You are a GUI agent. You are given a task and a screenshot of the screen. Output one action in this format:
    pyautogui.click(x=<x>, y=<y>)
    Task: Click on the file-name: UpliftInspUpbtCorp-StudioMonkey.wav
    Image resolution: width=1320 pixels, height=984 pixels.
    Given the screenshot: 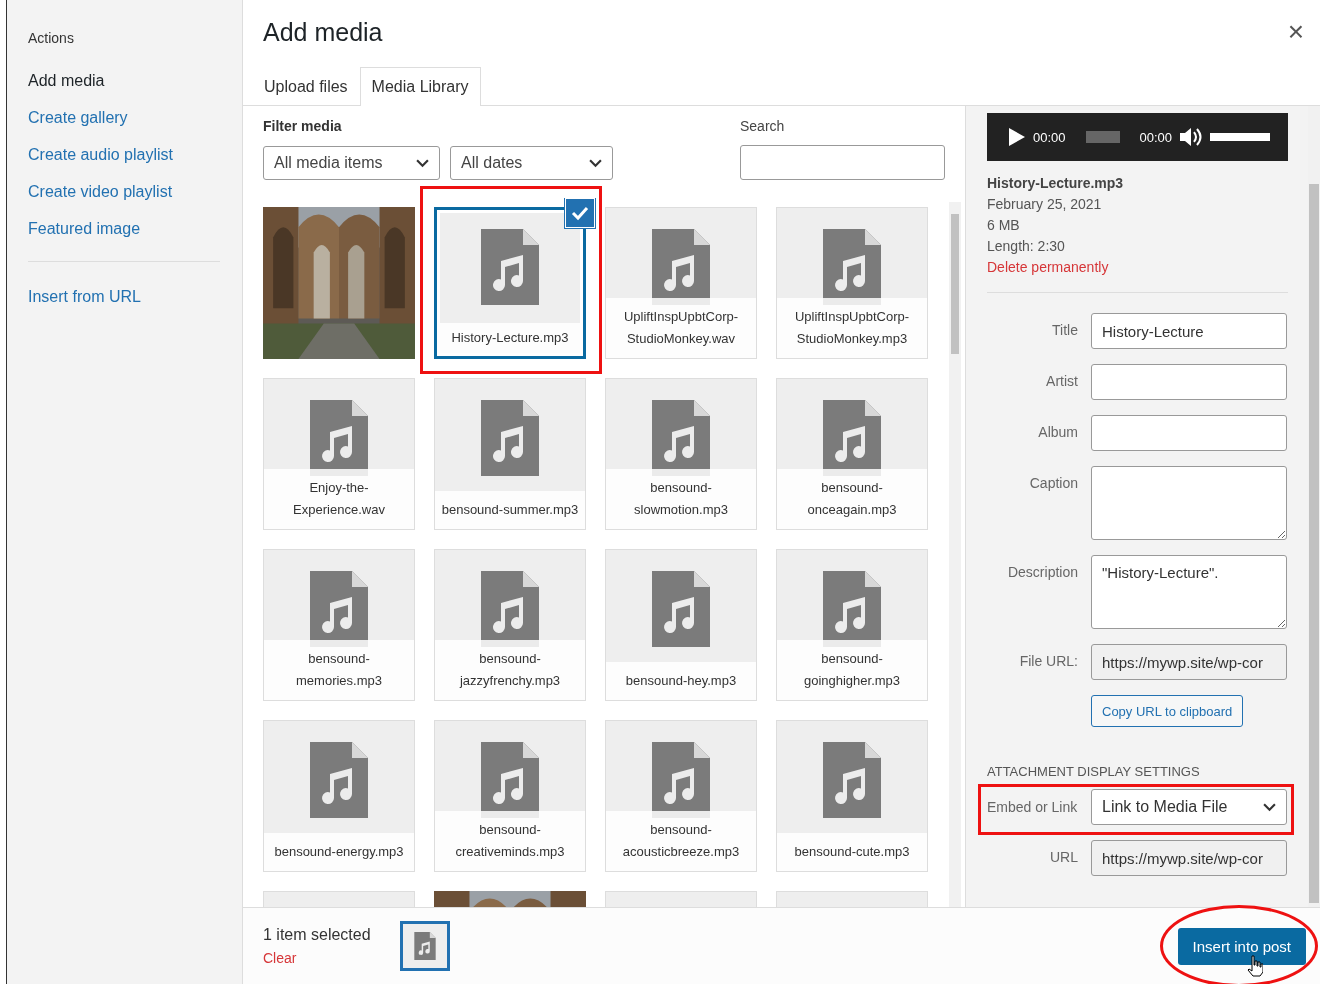 What is the action you would take?
    pyautogui.click(x=681, y=328)
    